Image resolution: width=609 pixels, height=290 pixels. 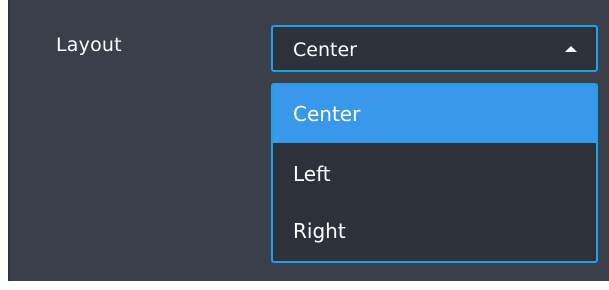 What do you see at coordinates (89, 45) in the screenshot?
I see `layout-label: Layout` at bounding box center [89, 45].